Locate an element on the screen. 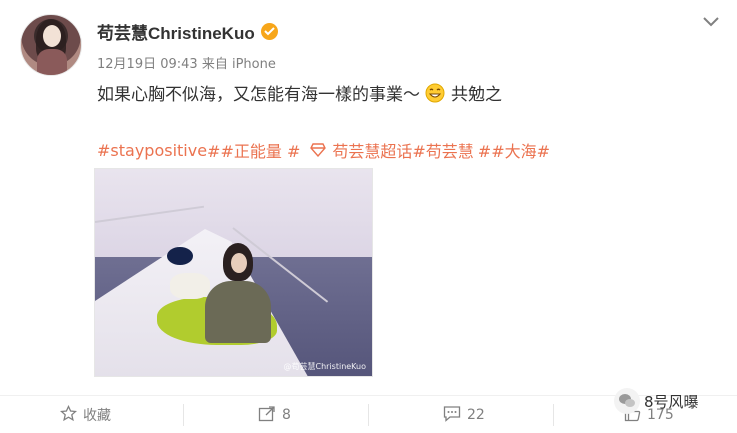 The height and width of the screenshot is (433, 737). hashtag-staypositive: #staypositive is located at coordinates (152, 150).